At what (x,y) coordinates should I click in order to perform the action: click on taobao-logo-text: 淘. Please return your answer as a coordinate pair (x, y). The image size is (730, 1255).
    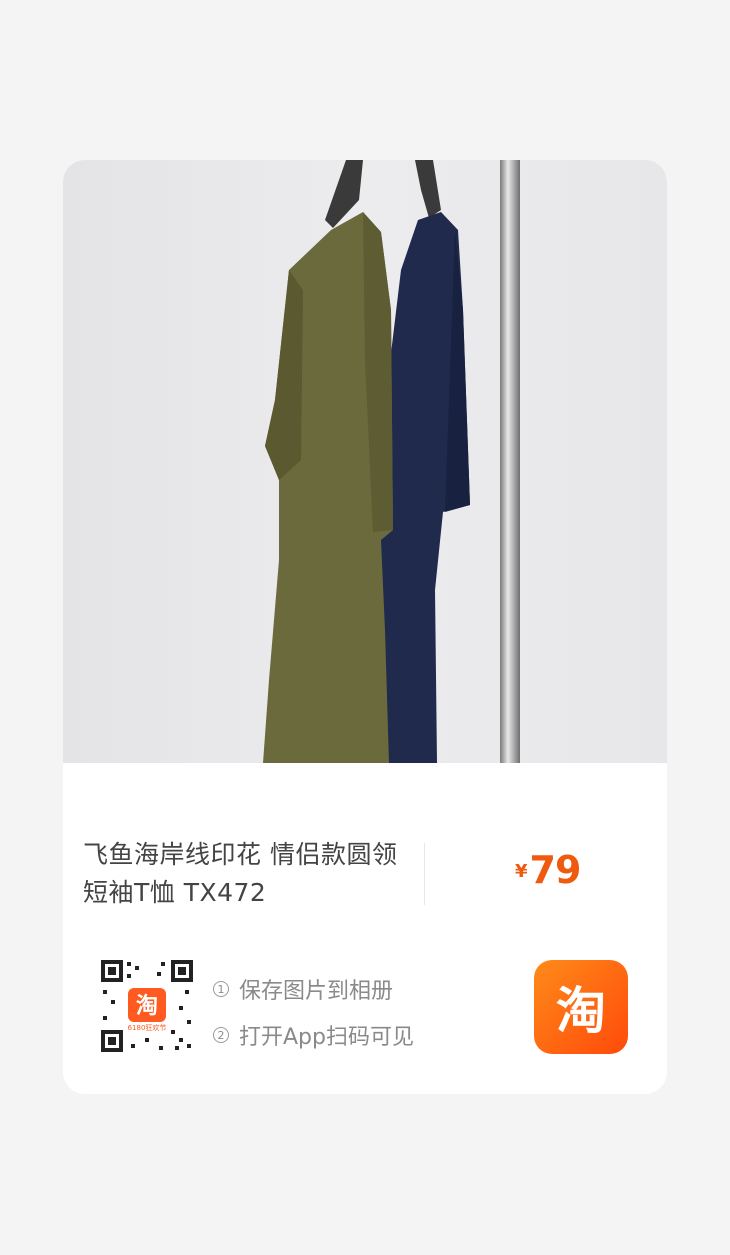
    Looking at the image, I should click on (581, 1011).